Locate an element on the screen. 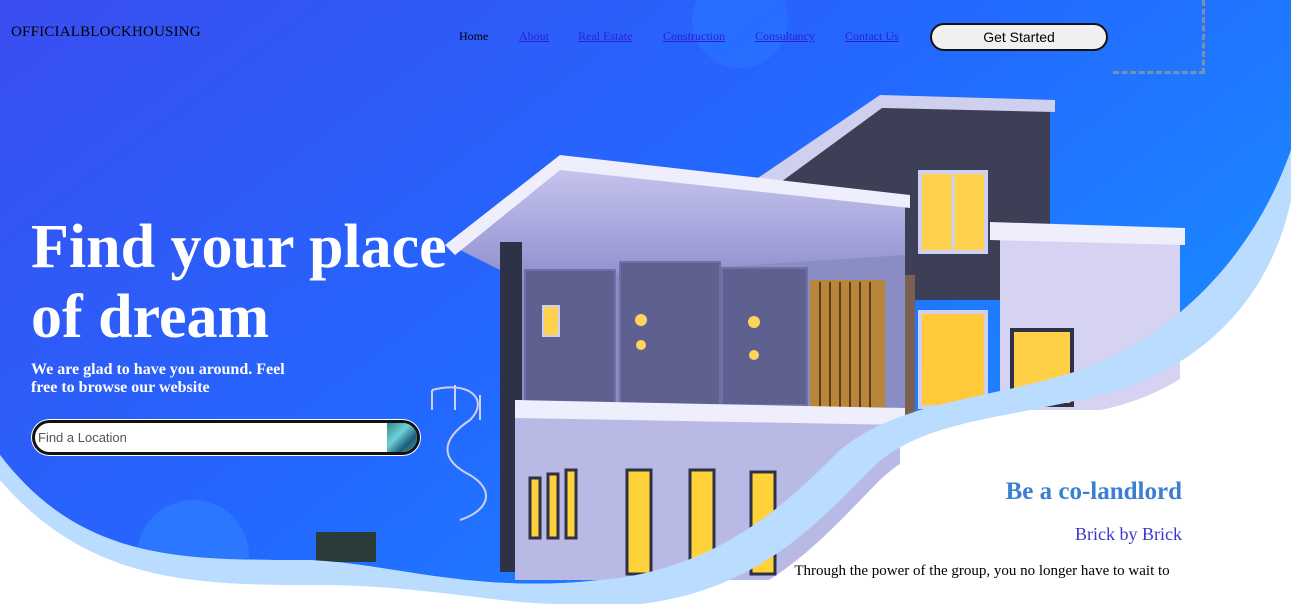  get-started-button: Get Started is located at coordinates (1019, 37).